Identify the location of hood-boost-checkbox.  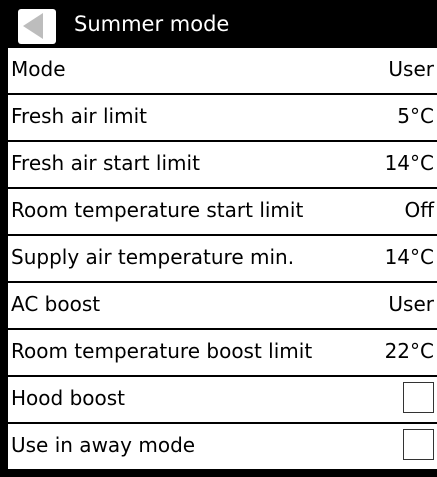
(418, 397).